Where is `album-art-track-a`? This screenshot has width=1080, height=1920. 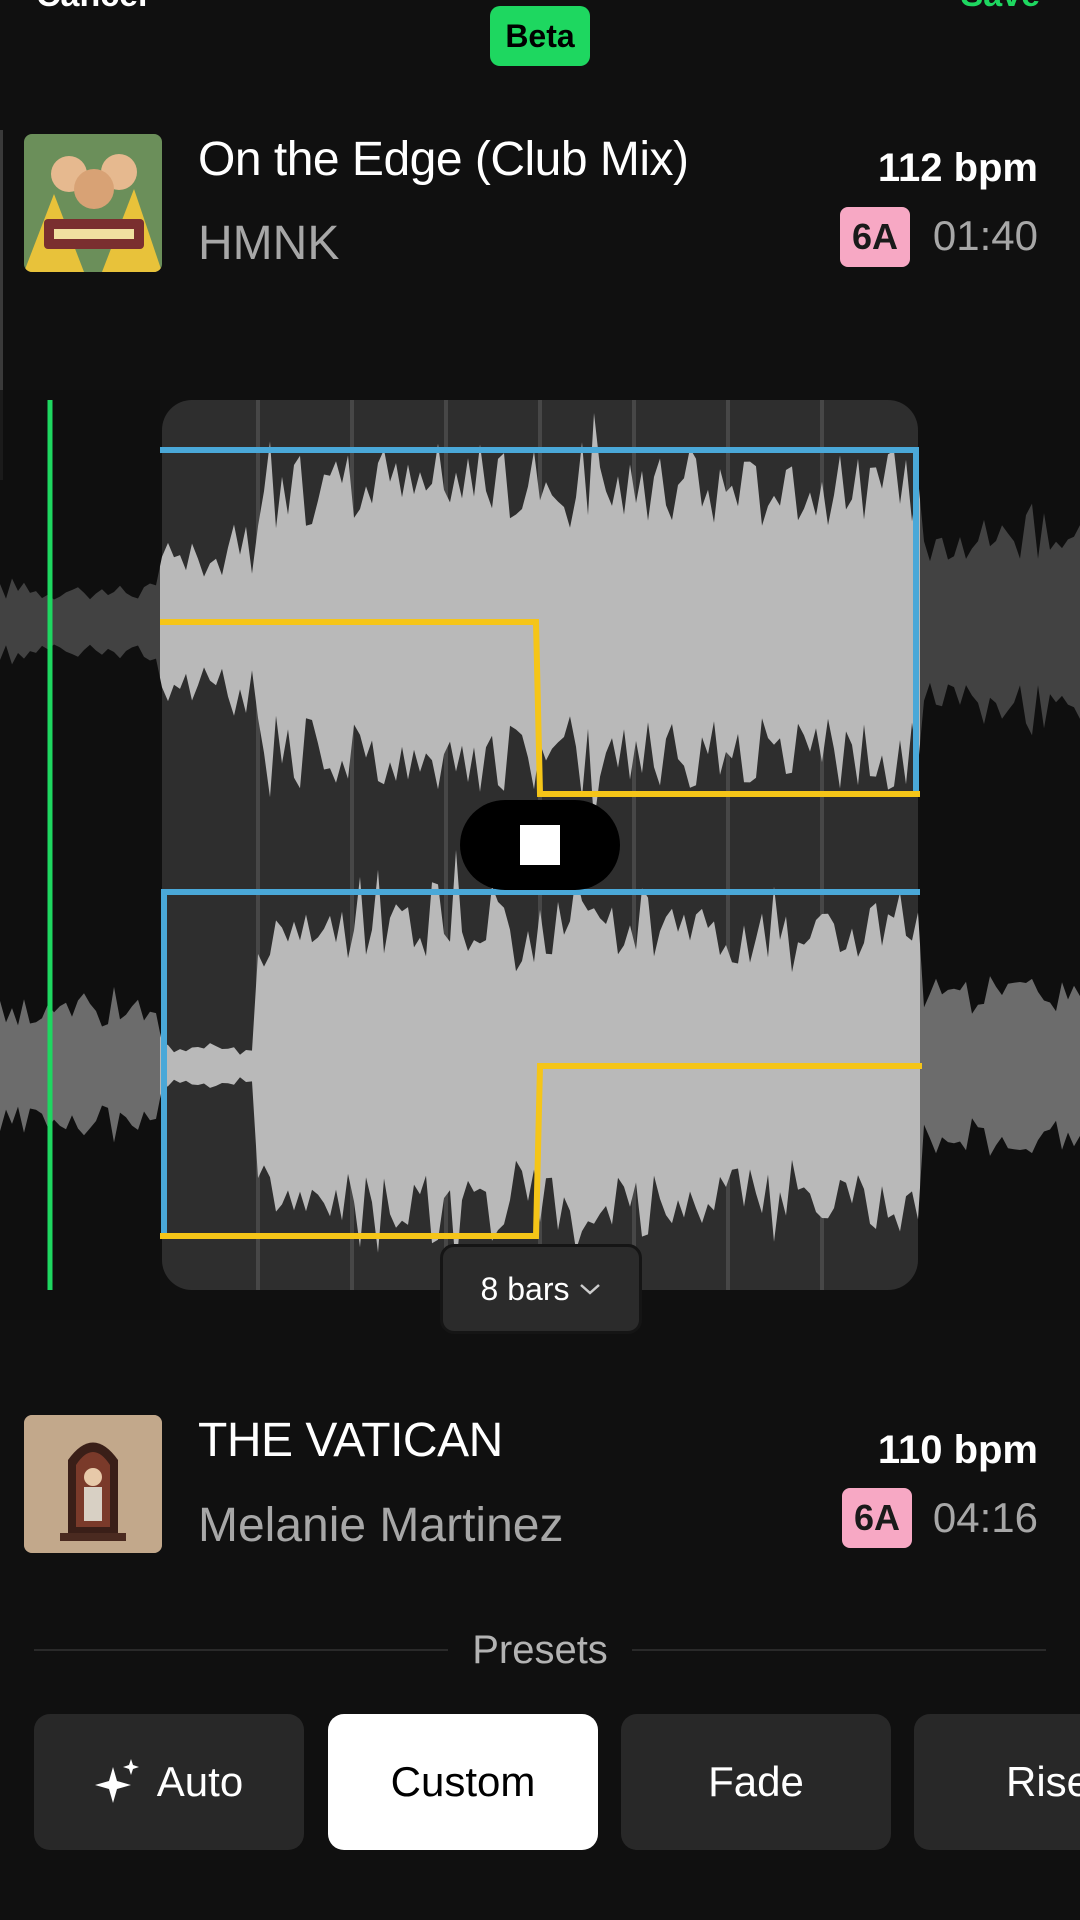 album-art-track-a is located at coordinates (93, 203).